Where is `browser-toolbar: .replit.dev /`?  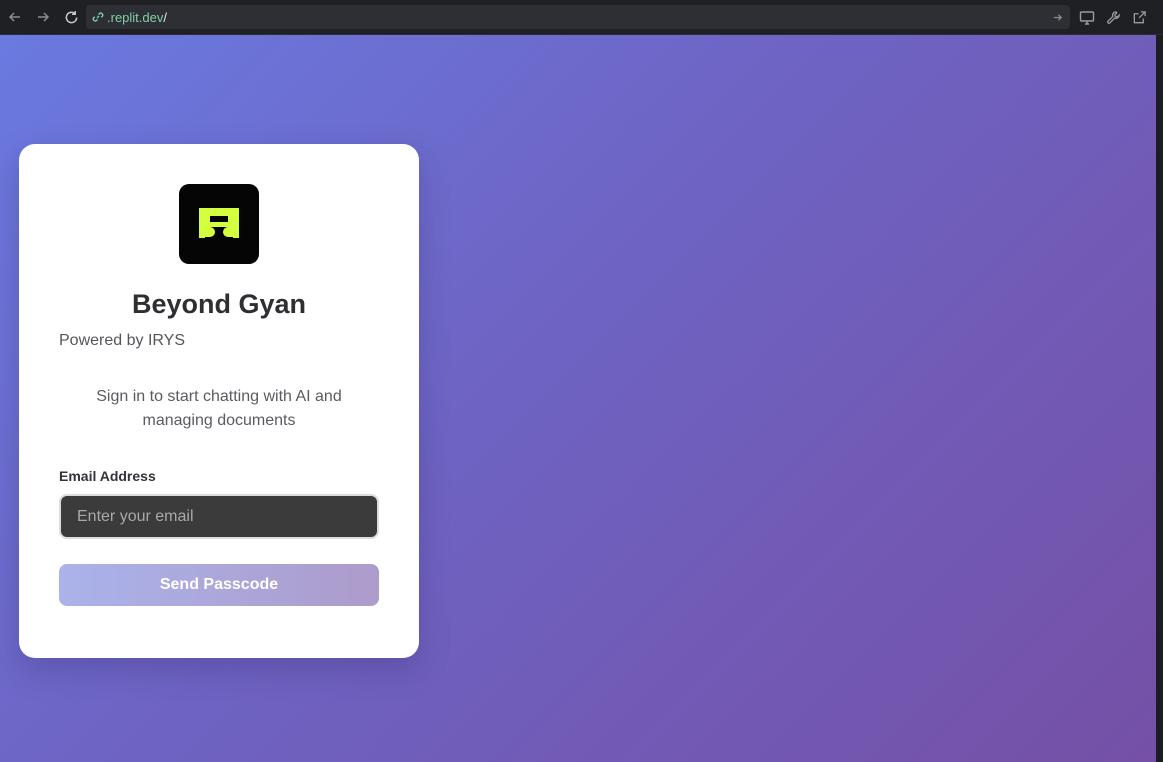
browser-toolbar: .replit.dev / is located at coordinates (581, 17).